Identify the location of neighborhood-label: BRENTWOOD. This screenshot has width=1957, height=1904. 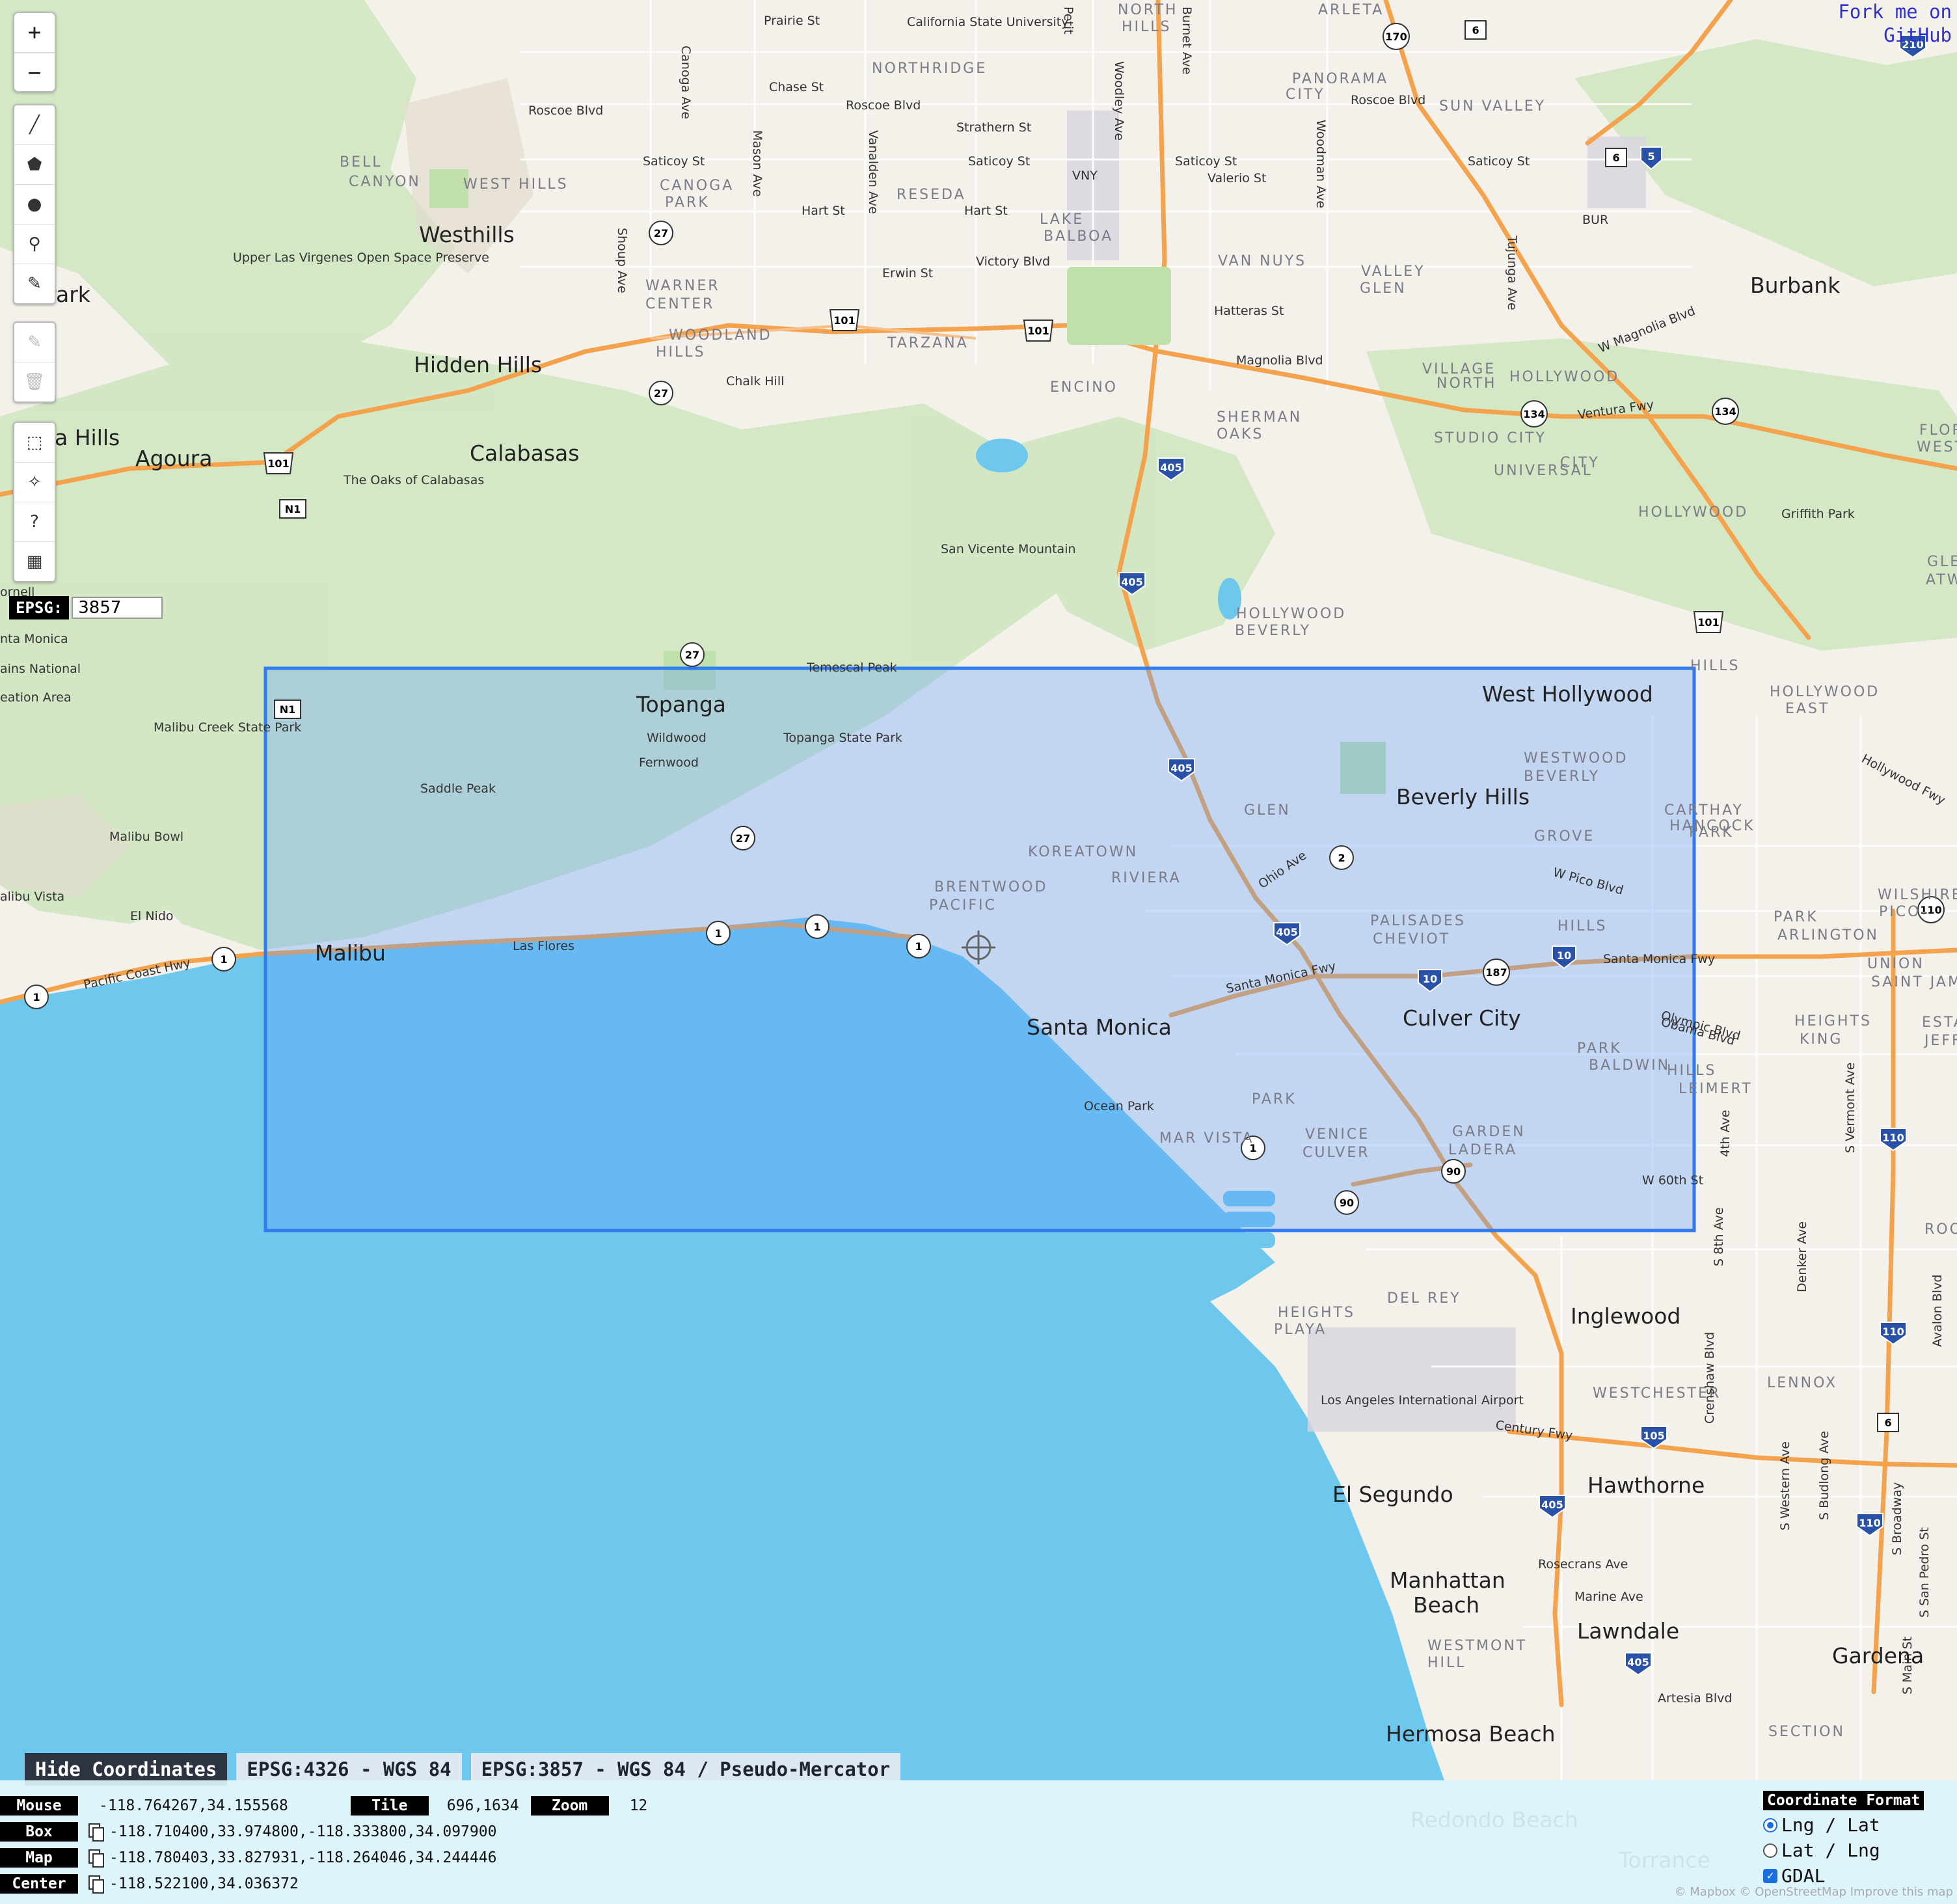
(991, 887).